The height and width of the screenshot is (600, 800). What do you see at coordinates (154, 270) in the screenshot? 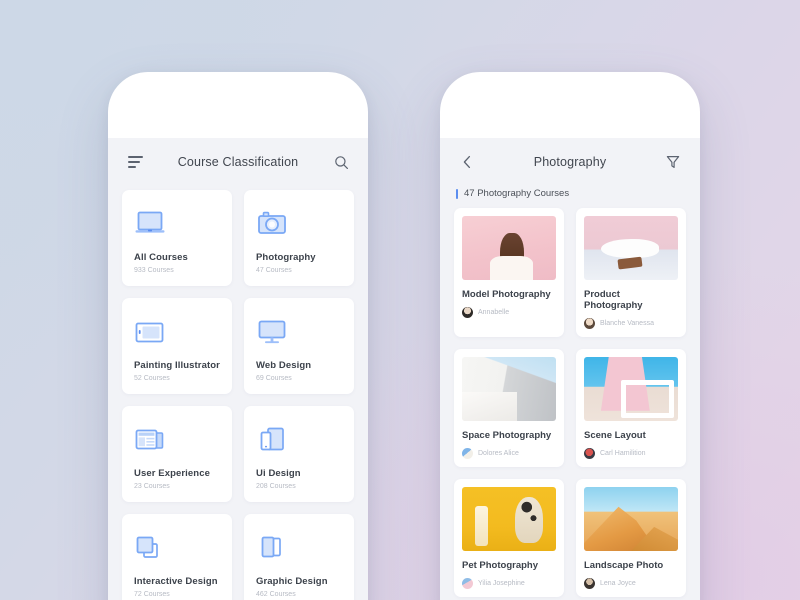
I see `category-count: 933 Courses` at bounding box center [154, 270].